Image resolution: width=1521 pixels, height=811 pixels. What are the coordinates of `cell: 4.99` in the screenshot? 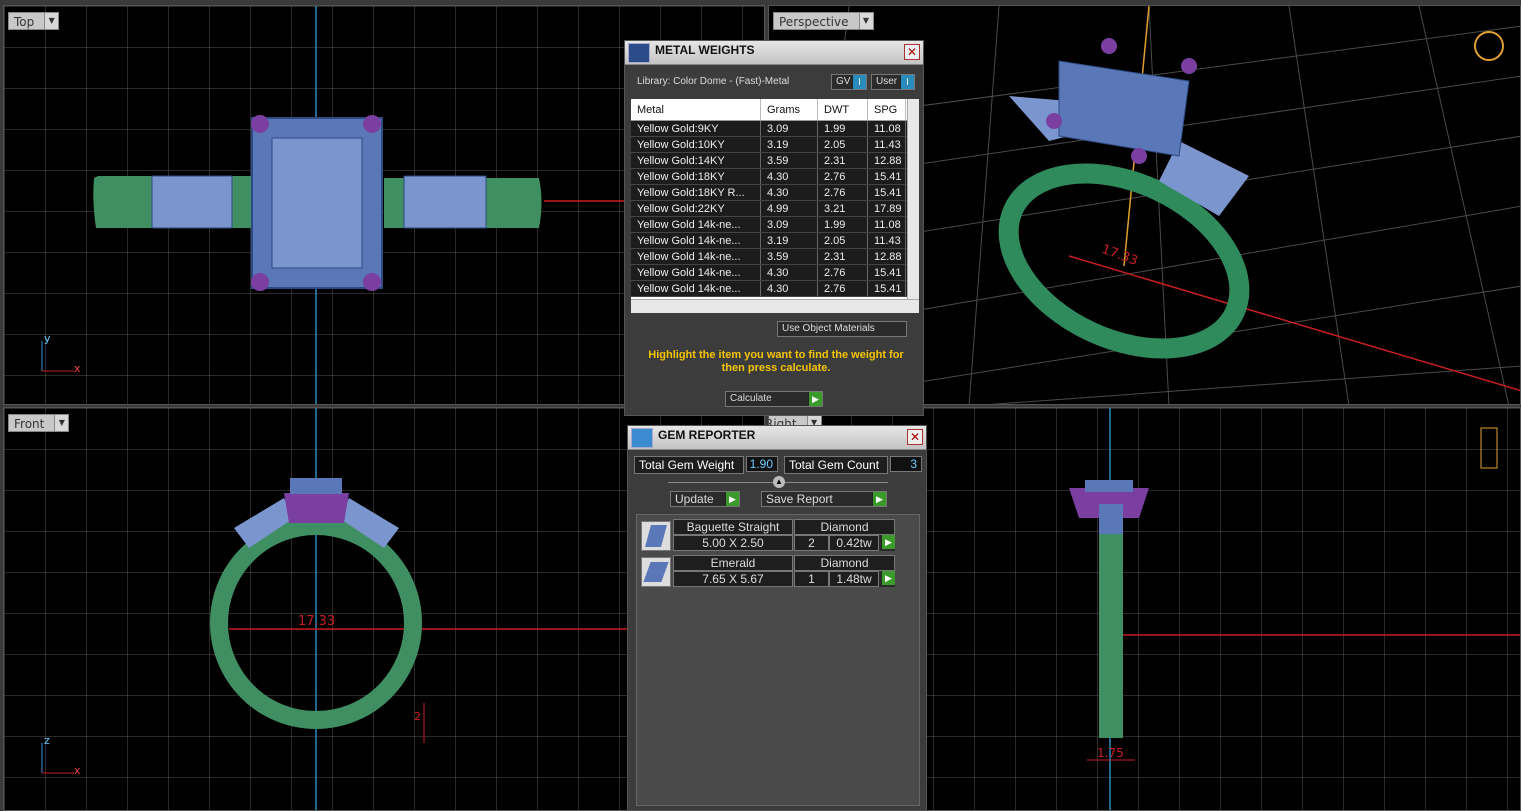 It's located at (789, 208).